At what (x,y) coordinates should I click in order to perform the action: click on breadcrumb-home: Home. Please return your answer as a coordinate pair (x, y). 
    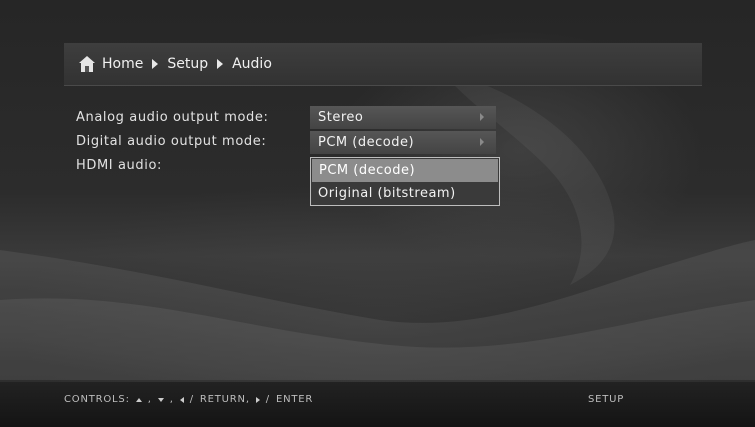
    Looking at the image, I should click on (122, 64).